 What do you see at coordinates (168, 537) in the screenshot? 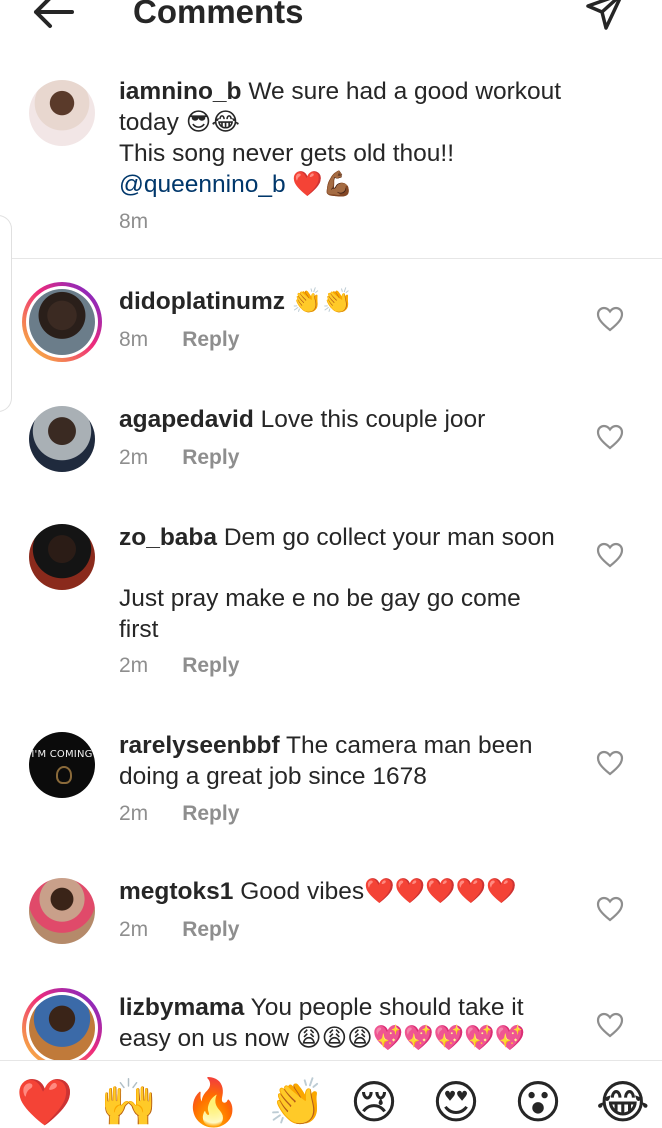
I see `comment-username: zo_baba` at bounding box center [168, 537].